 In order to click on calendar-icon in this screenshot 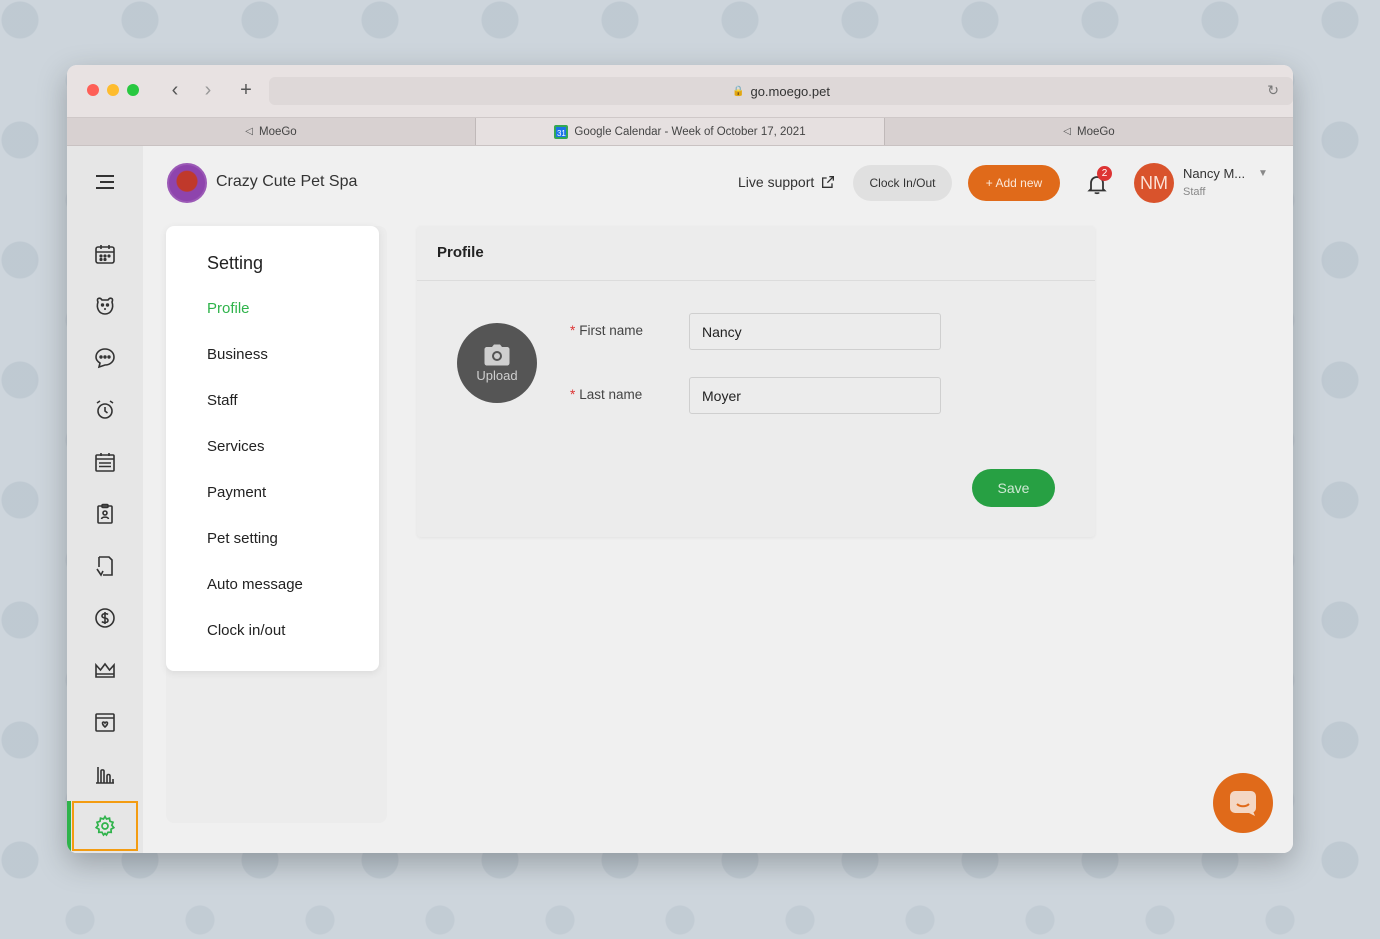, I will do `click(105, 254)`.